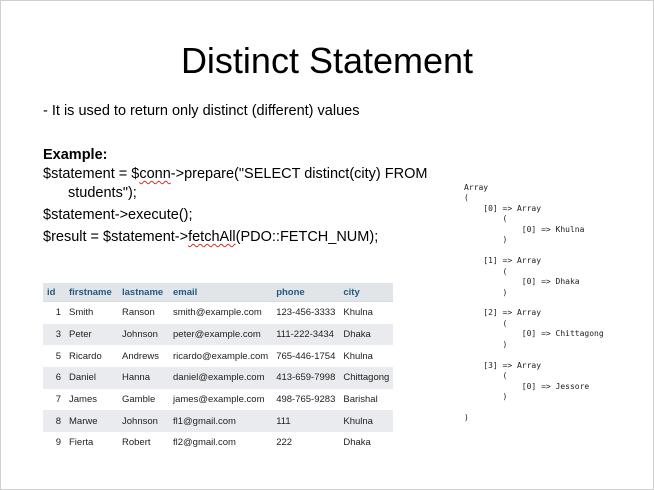 Image resolution: width=654 pixels, height=490 pixels. What do you see at coordinates (102, 193) in the screenshot?
I see `code-line-continuation: students");` at bounding box center [102, 193].